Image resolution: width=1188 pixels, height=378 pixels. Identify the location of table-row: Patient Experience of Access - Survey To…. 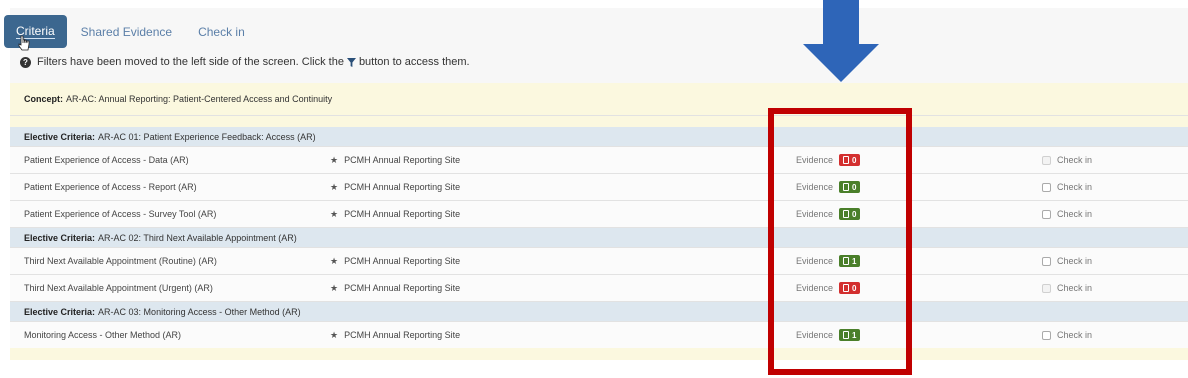
(599, 214).